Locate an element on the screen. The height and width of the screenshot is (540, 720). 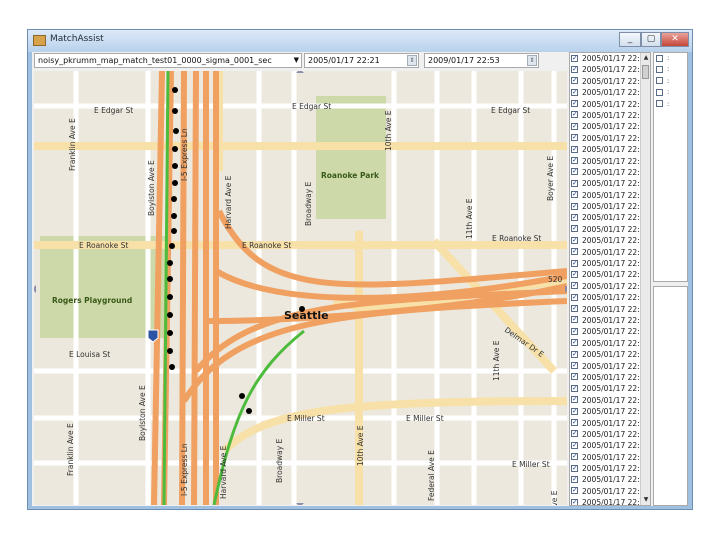
minimize-button: _ is located at coordinates (630, 39).